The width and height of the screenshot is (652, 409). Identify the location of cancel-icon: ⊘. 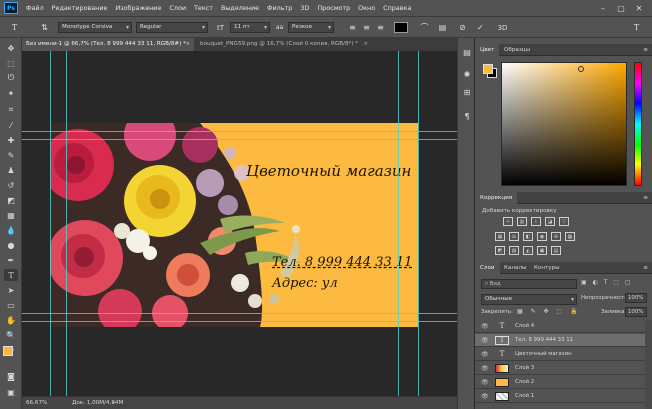
(462, 27).